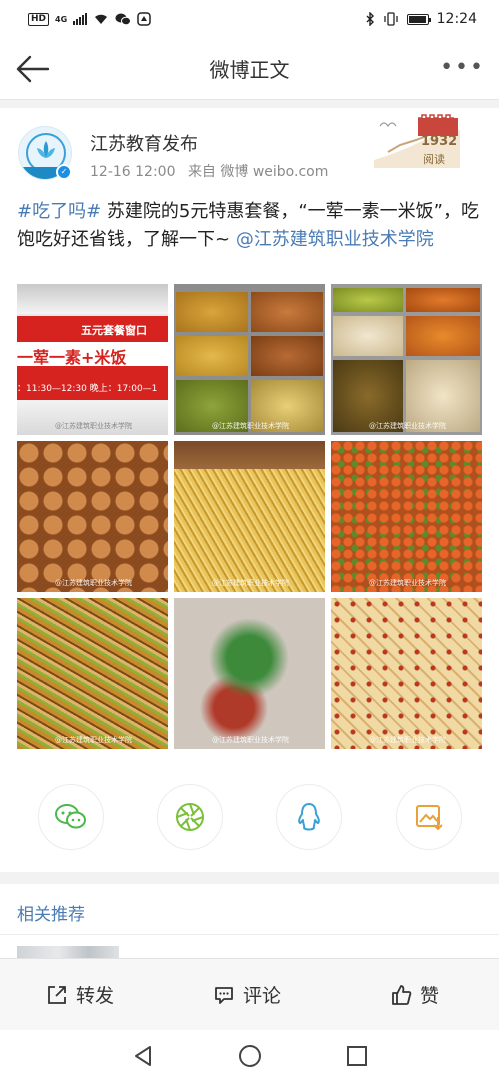  I want to click on system-recents-icon, so click(357, 1056).